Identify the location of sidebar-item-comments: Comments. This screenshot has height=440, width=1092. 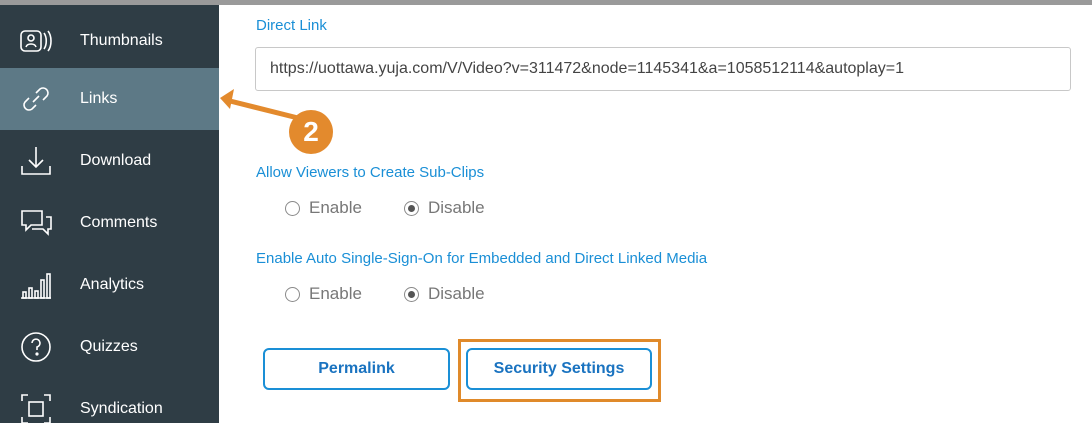
(109, 223).